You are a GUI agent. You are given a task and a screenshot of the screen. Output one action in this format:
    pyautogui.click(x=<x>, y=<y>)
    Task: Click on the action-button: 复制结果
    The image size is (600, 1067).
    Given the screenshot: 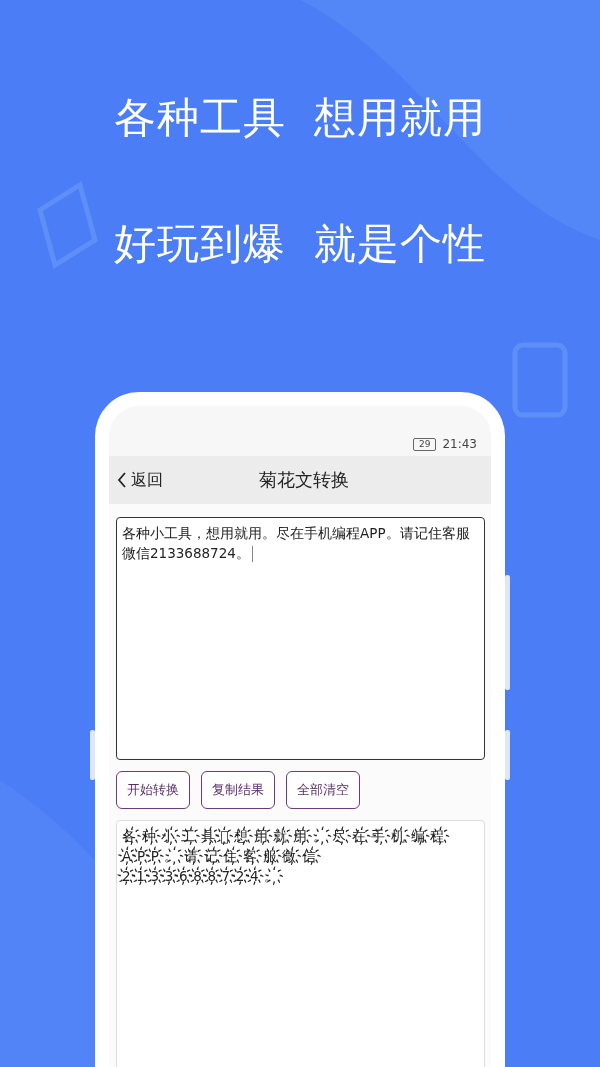 What is the action you would take?
    pyautogui.click(x=238, y=790)
    